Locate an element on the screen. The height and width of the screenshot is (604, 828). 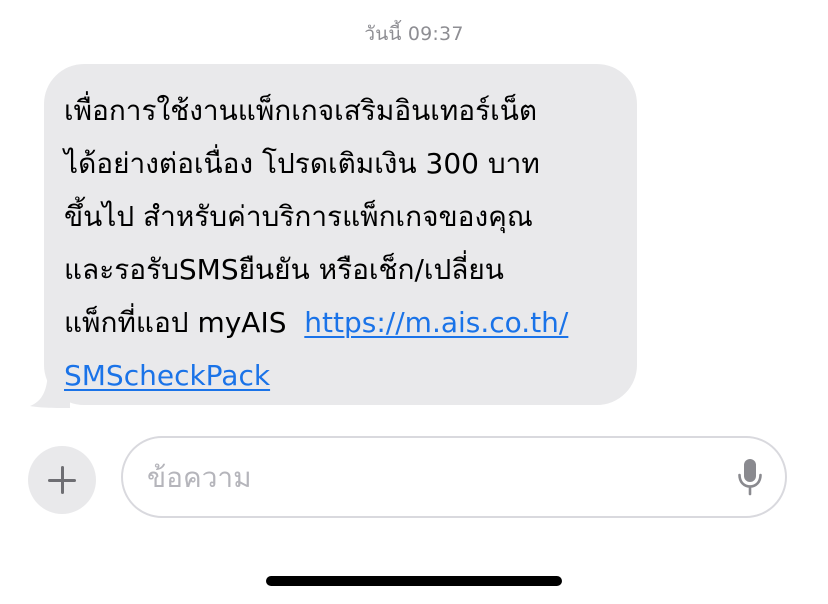
message-line-link-continued: SMScheckPack is located at coordinates (344, 375).